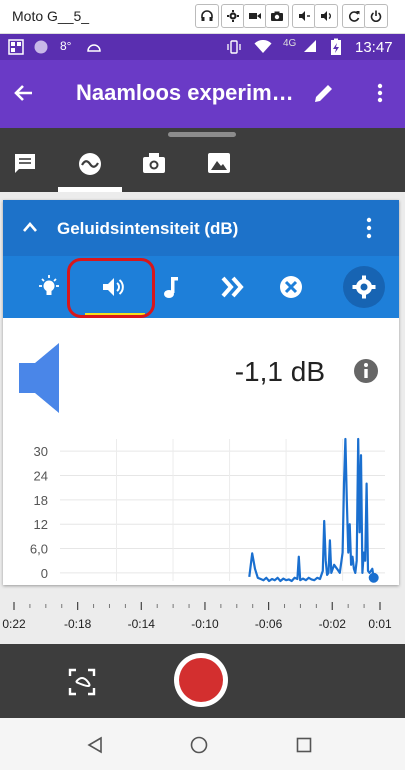 The width and height of the screenshot is (405, 770). What do you see at coordinates (290, 43) in the screenshot?
I see `network-type-text: 4G` at bounding box center [290, 43].